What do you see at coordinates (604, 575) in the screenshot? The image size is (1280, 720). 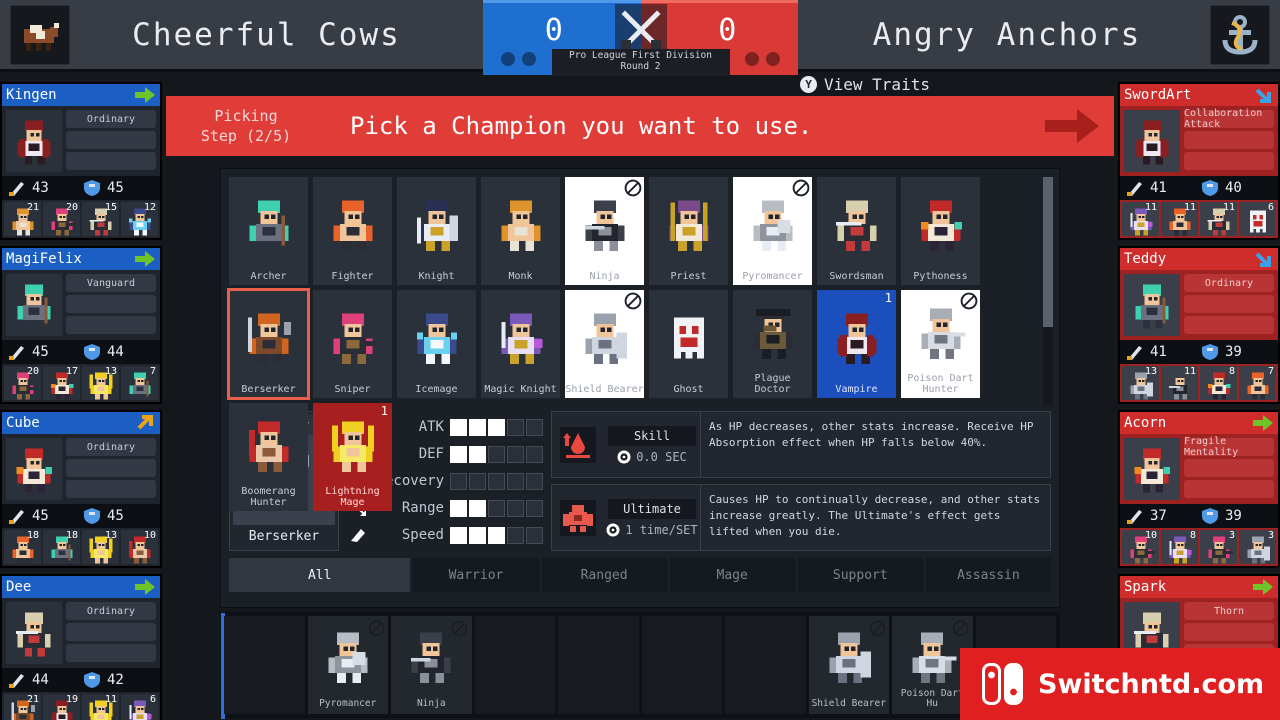 I see `filter-tab: Ranged` at bounding box center [604, 575].